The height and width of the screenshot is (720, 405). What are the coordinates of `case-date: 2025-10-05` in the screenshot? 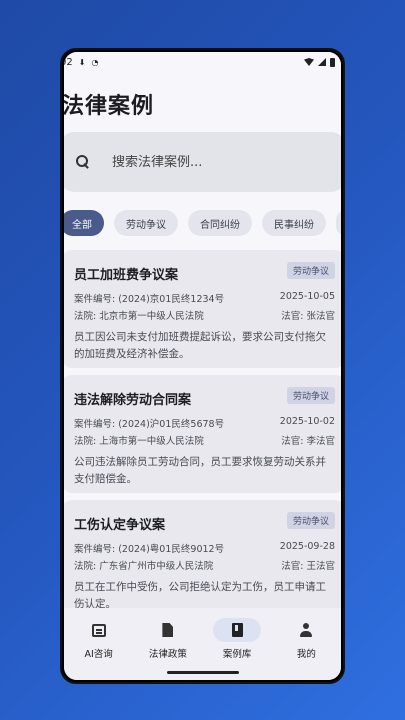 It's located at (307, 296).